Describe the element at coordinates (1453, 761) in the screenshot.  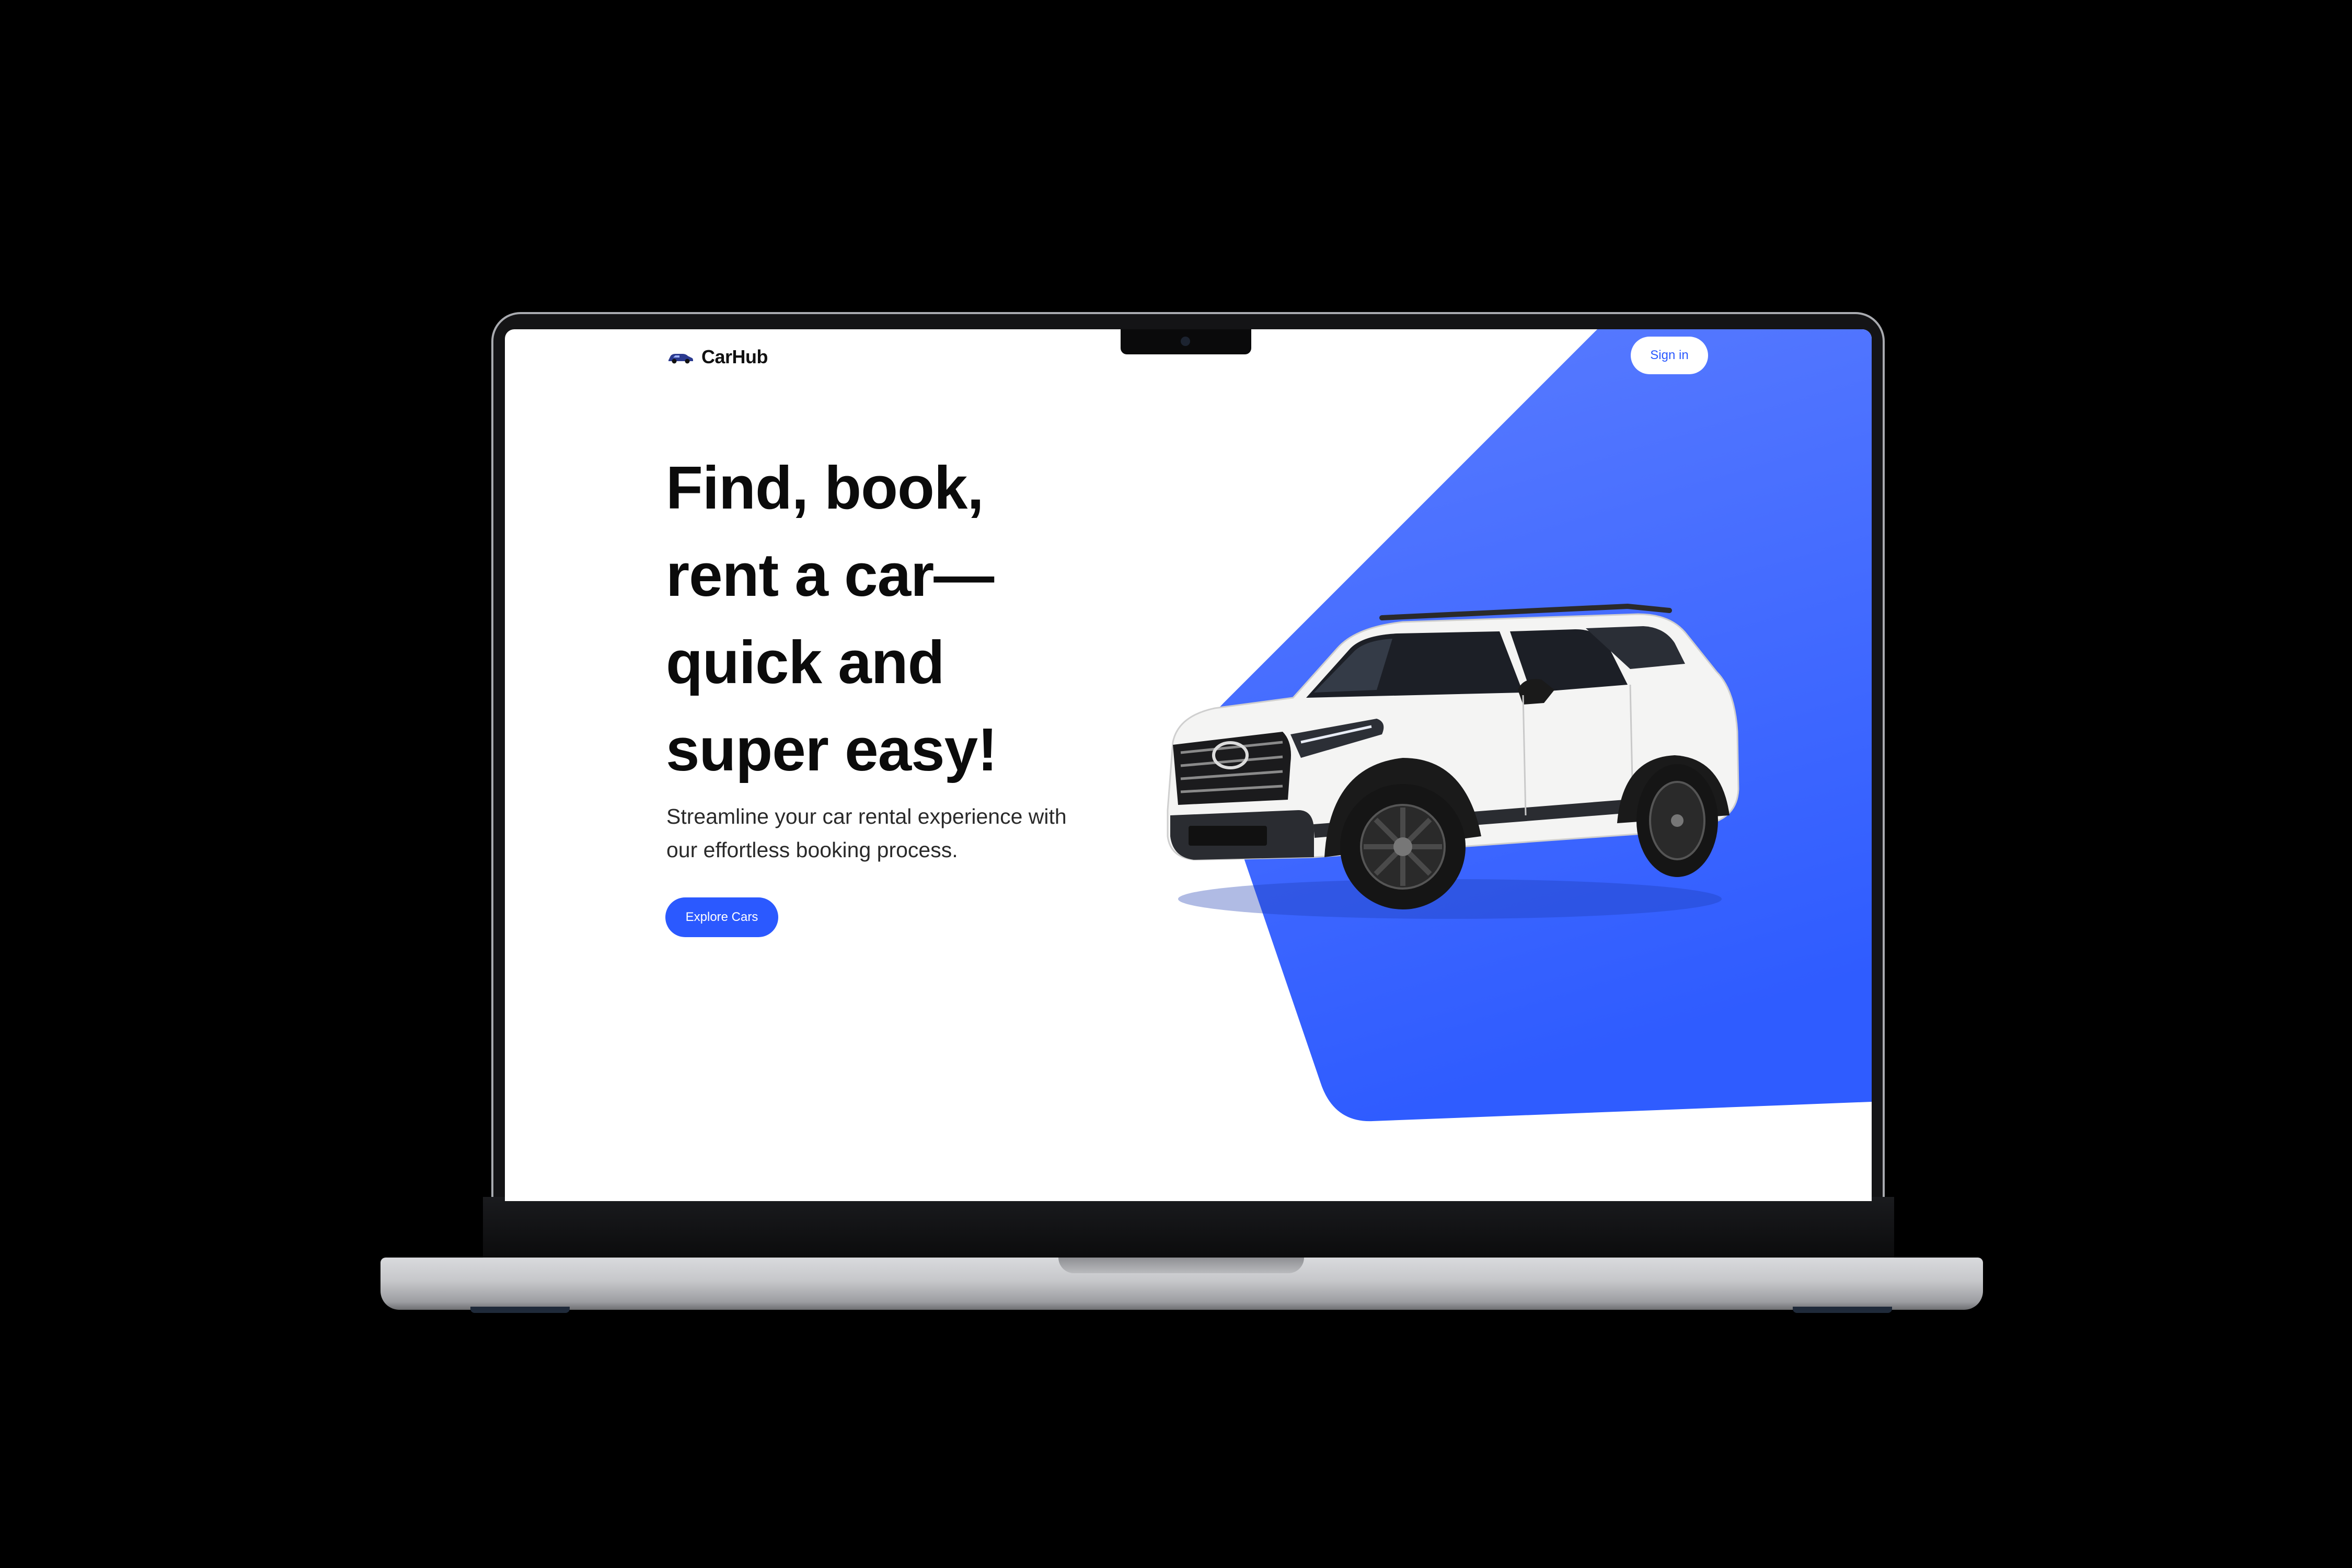
I see `suv-car-image` at that location.